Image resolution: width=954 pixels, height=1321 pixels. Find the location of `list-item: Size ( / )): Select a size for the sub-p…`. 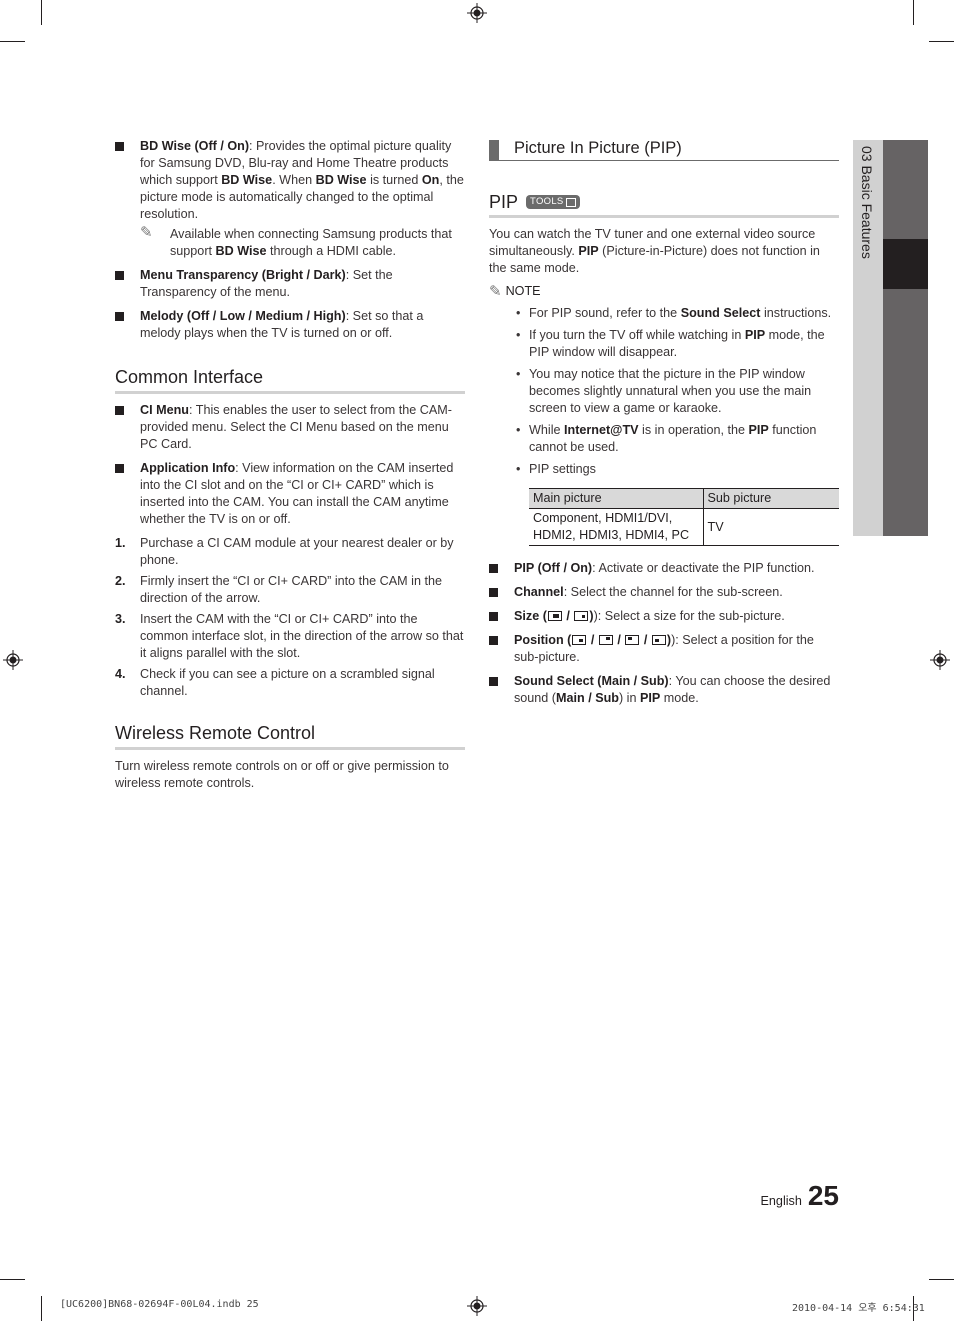

list-item: Size ( / )): Select a size for the sub-p… is located at coordinates (664, 616).